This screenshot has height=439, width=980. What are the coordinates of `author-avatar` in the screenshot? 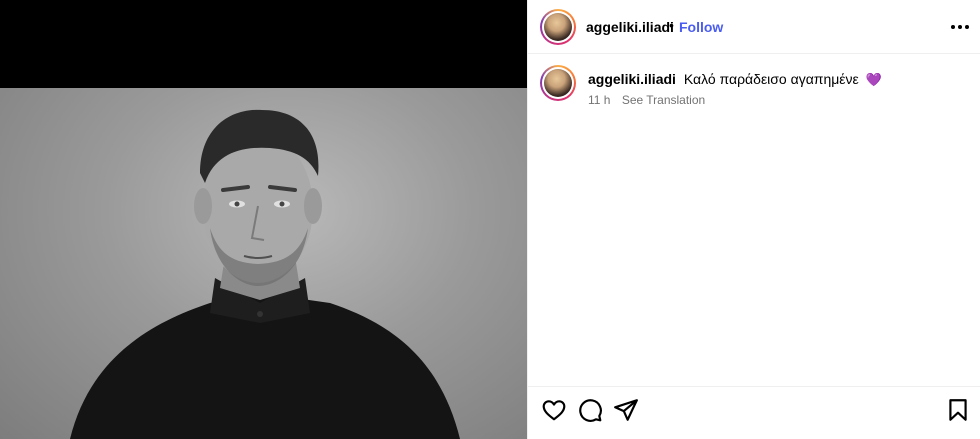 It's located at (558, 27).